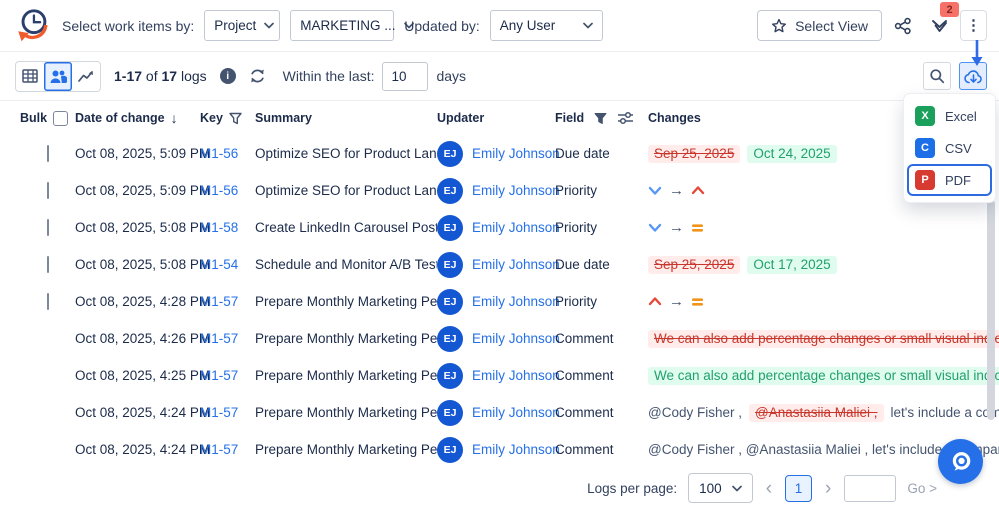  I want to click on vertical-scrollbar-thumb, so click(991, 310).